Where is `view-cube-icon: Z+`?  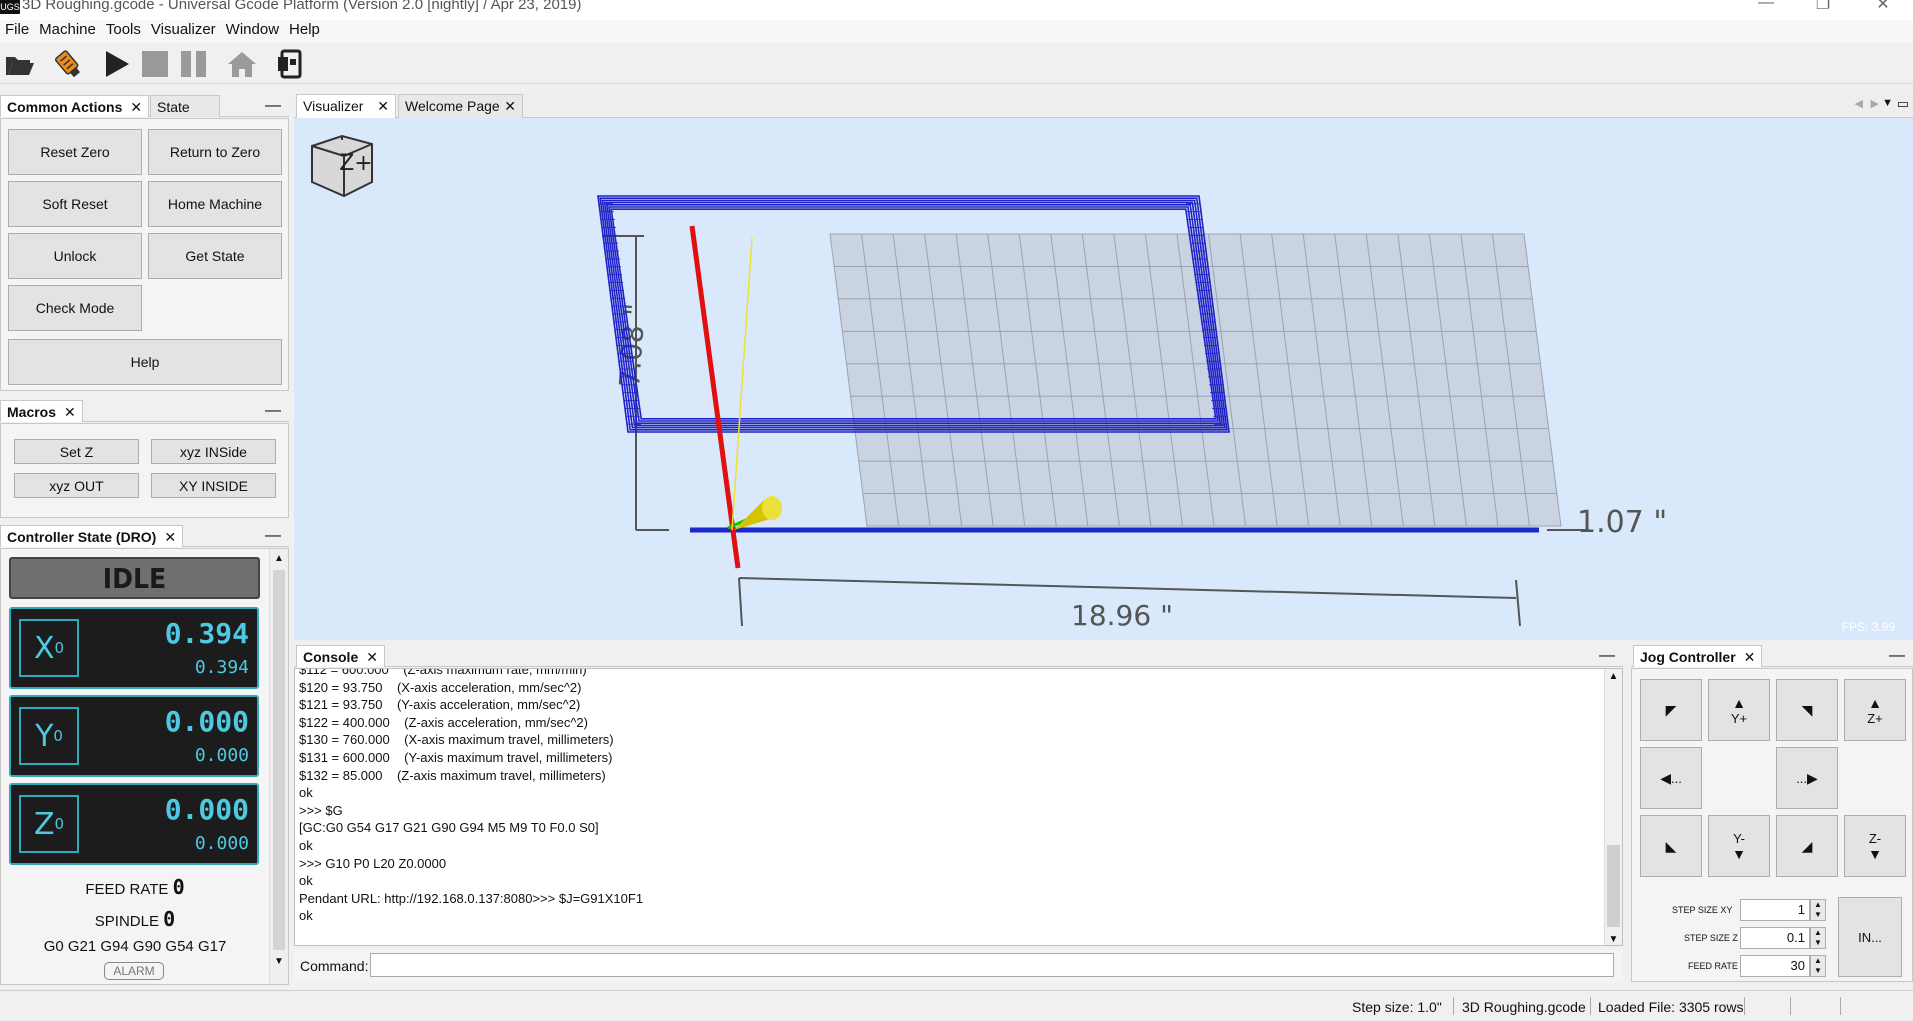
view-cube-icon: Z+ is located at coordinates (342, 166).